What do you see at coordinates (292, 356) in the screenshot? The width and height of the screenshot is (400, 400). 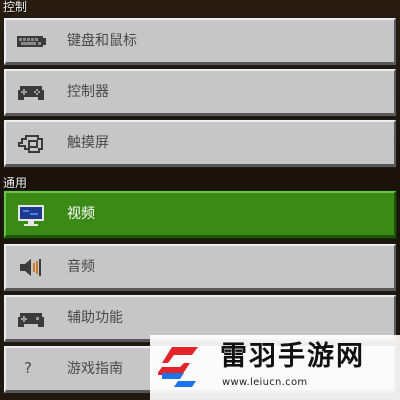 I see `watermark-title: 雷羽手游网` at bounding box center [292, 356].